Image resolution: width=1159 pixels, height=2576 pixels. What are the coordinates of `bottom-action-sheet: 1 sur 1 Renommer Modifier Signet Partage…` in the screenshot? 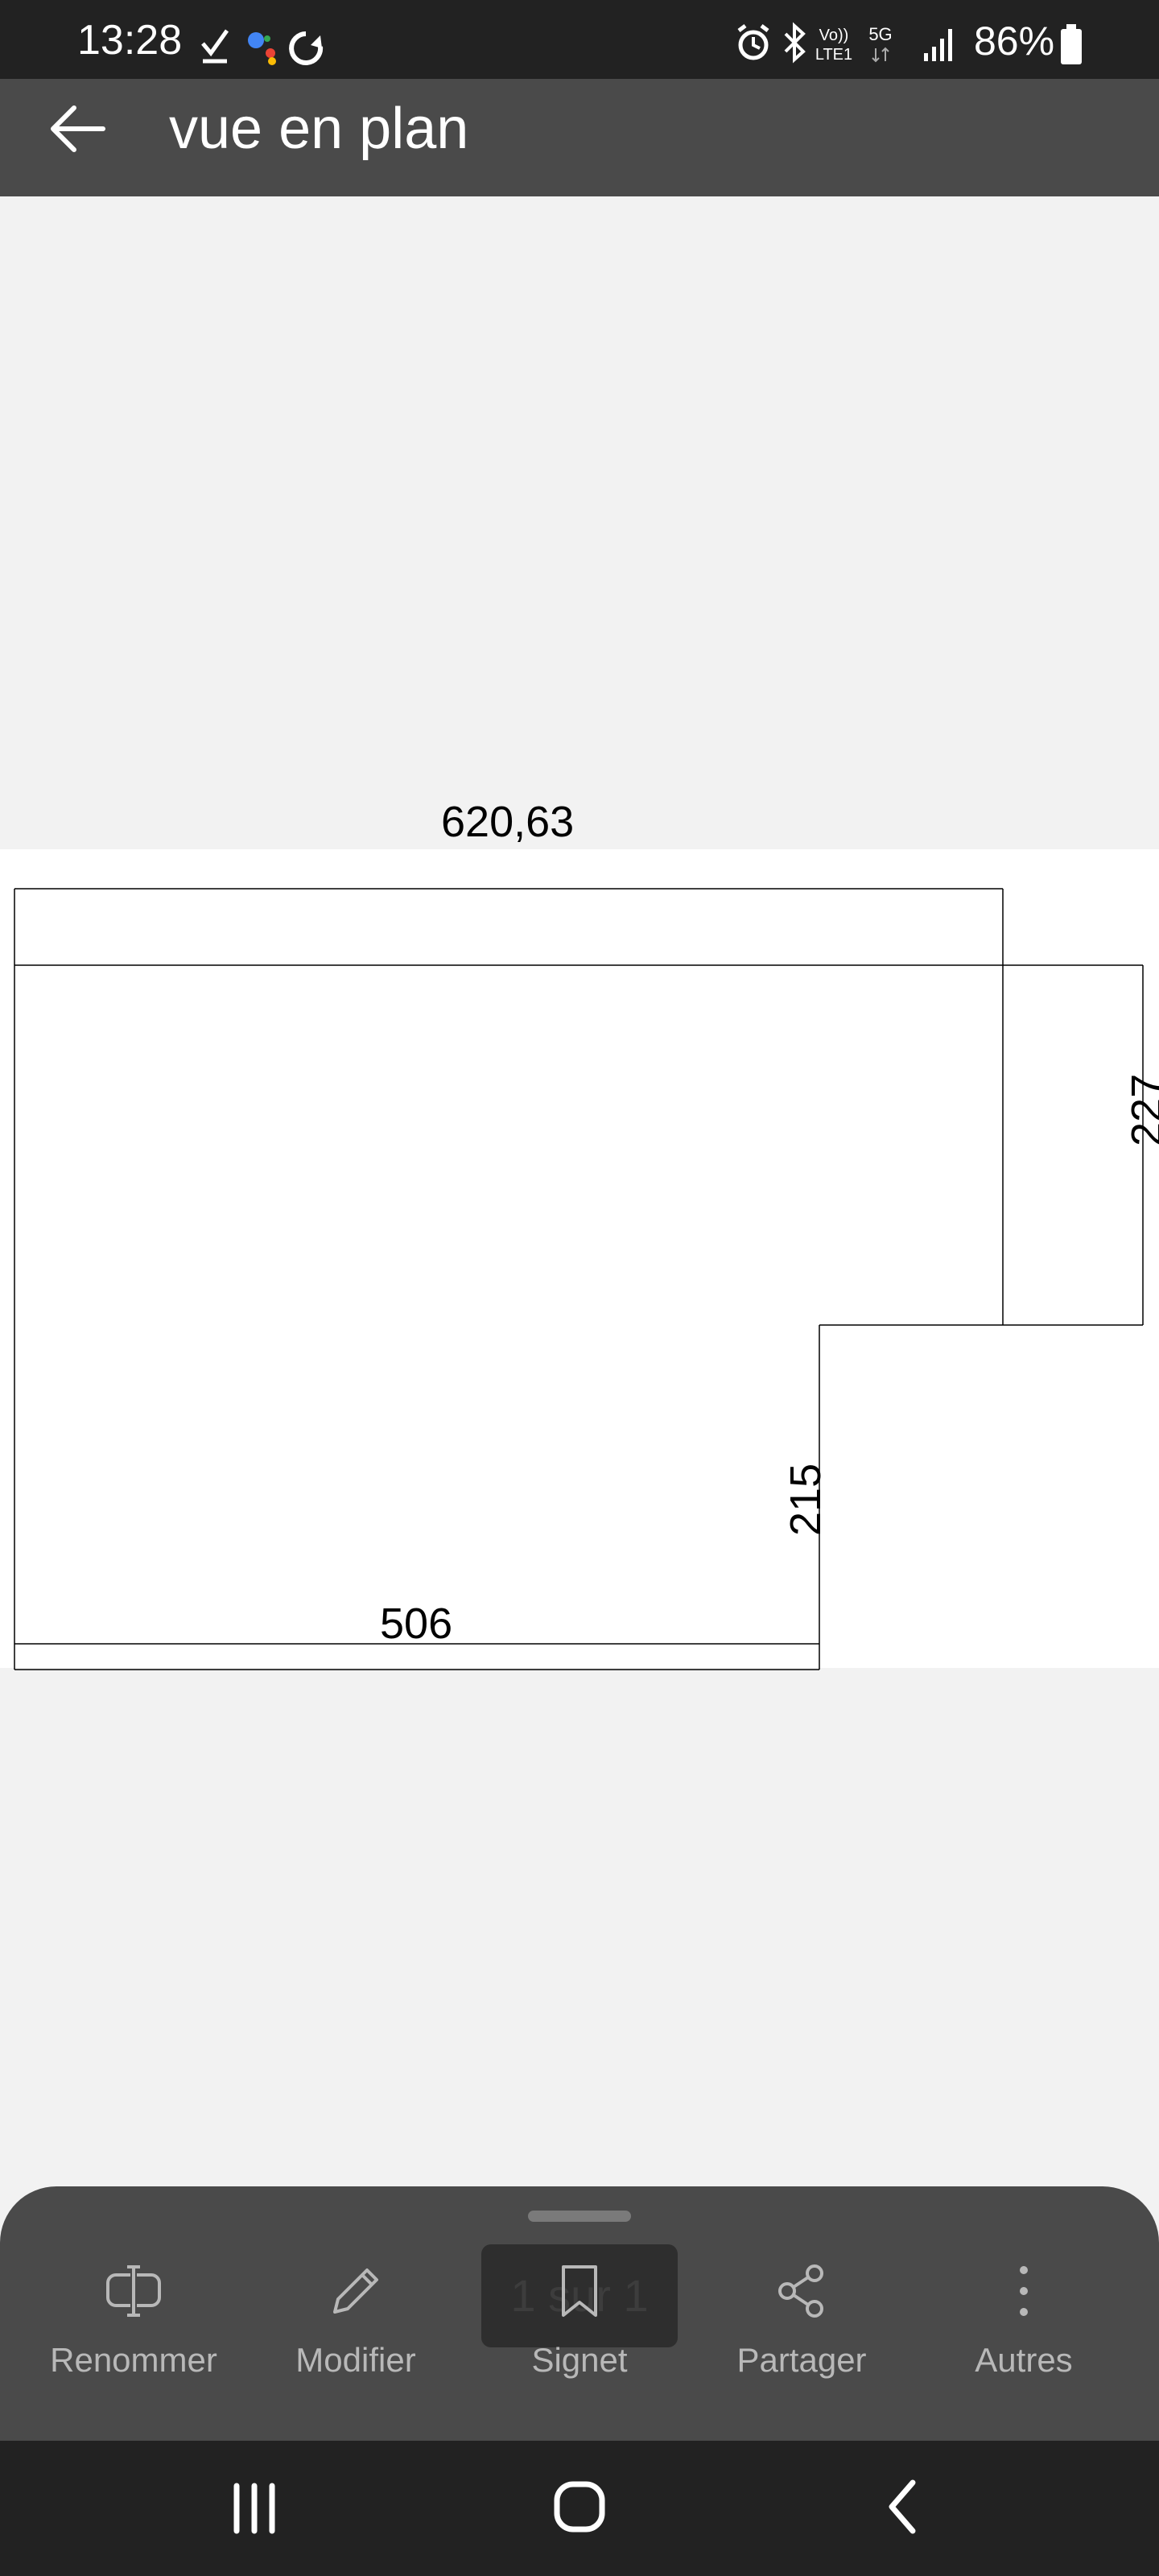 It's located at (579, 2313).